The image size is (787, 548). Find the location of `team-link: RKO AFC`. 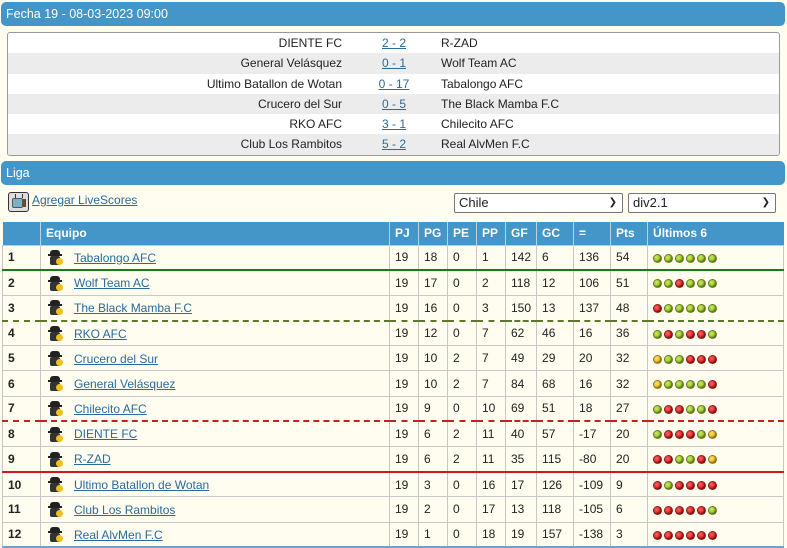

team-link: RKO AFC is located at coordinates (100, 334).